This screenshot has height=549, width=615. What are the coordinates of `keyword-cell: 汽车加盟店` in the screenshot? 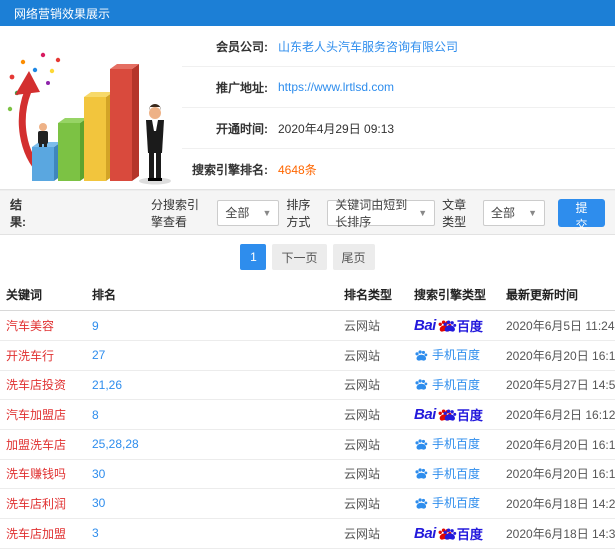 It's located at (43, 414).